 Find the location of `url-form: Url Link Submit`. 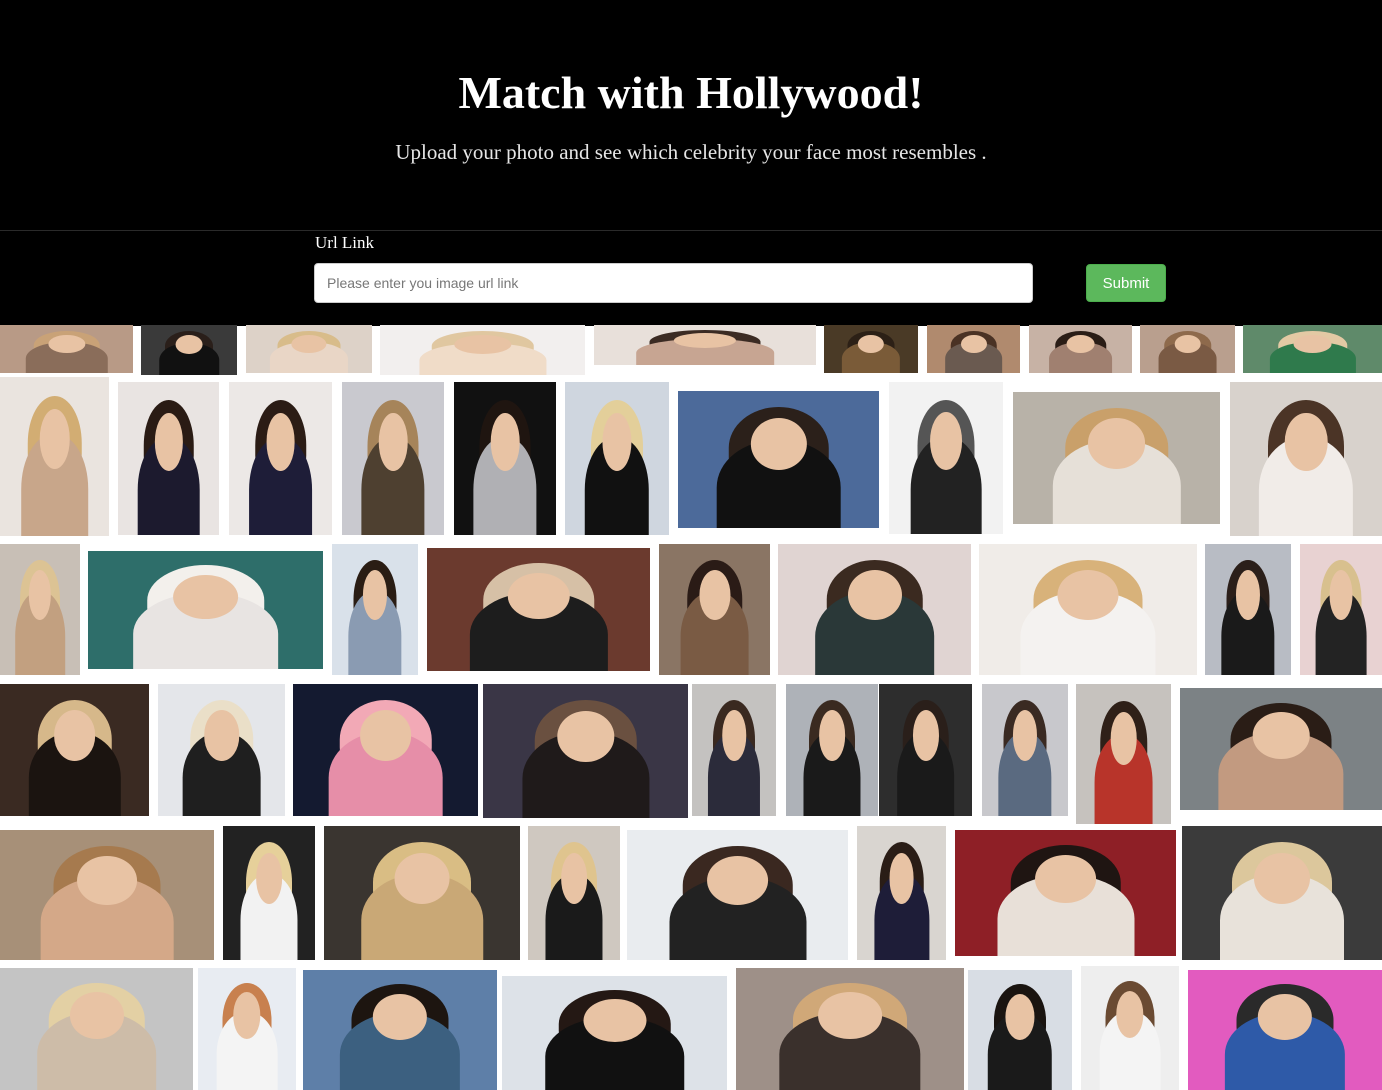

url-form: Url Link Submit is located at coordinates (691, 278).